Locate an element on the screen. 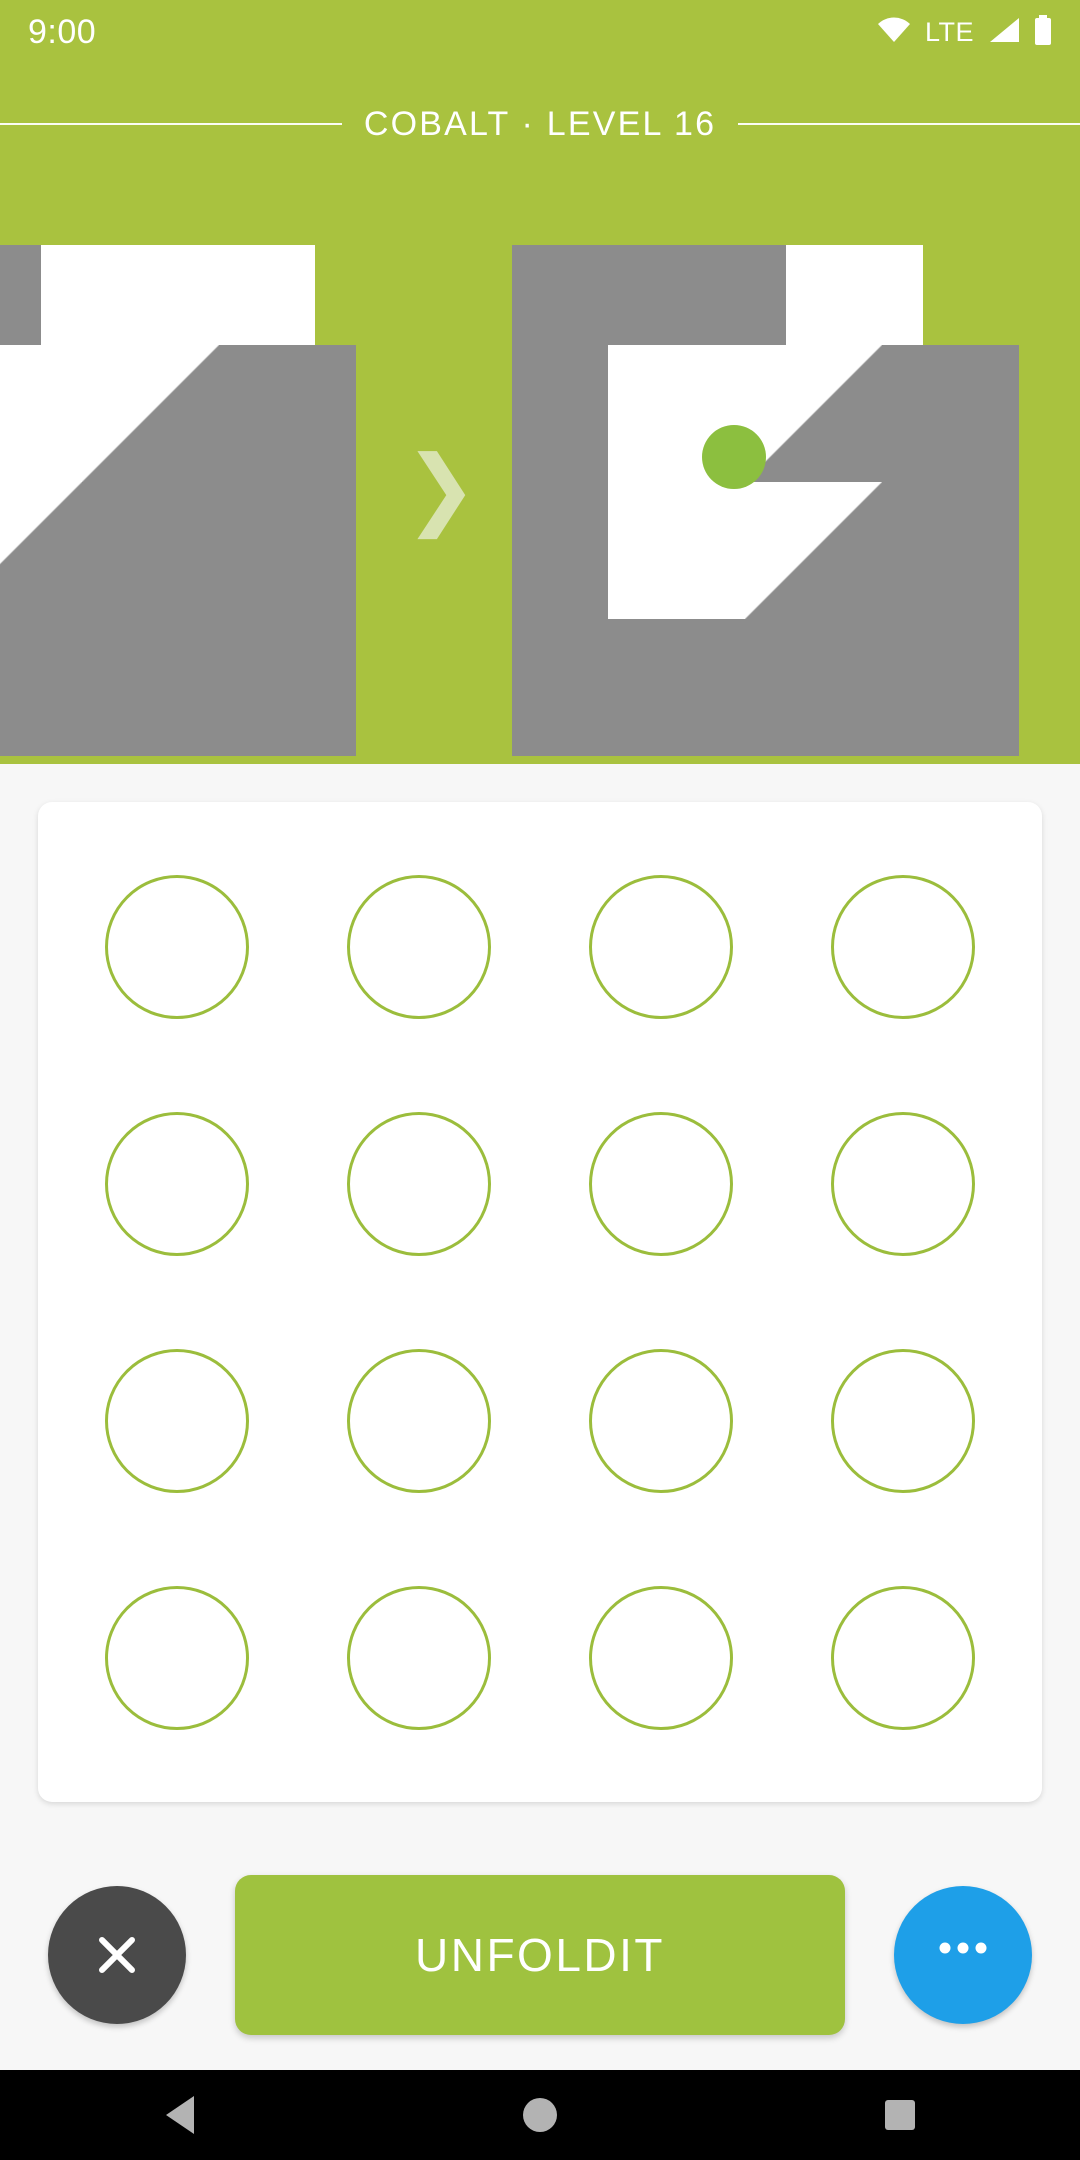  unfoldit-button: UNFOLDIT is located at coordinates (540, 1955).